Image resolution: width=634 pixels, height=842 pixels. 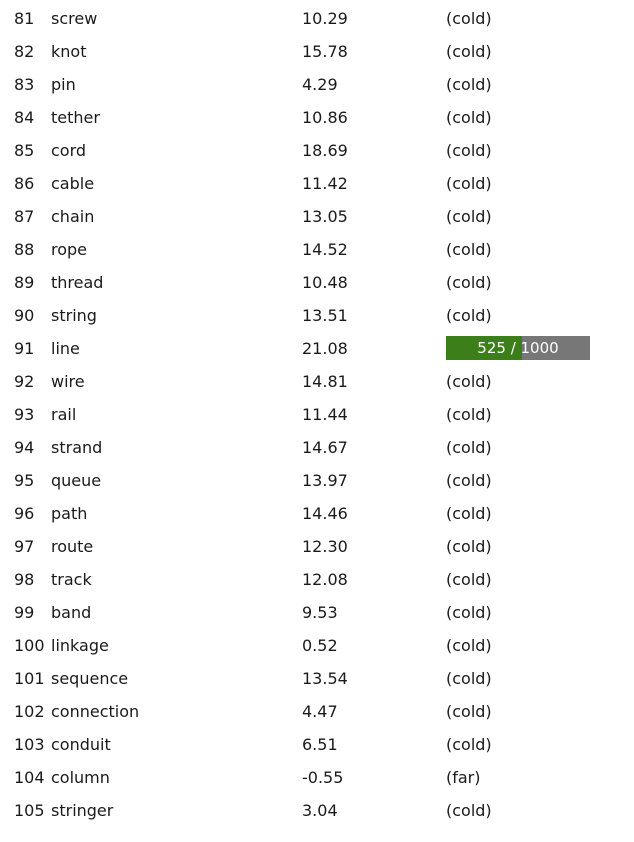 I want to click on guess-index: 81, so click(x=24, y=18).